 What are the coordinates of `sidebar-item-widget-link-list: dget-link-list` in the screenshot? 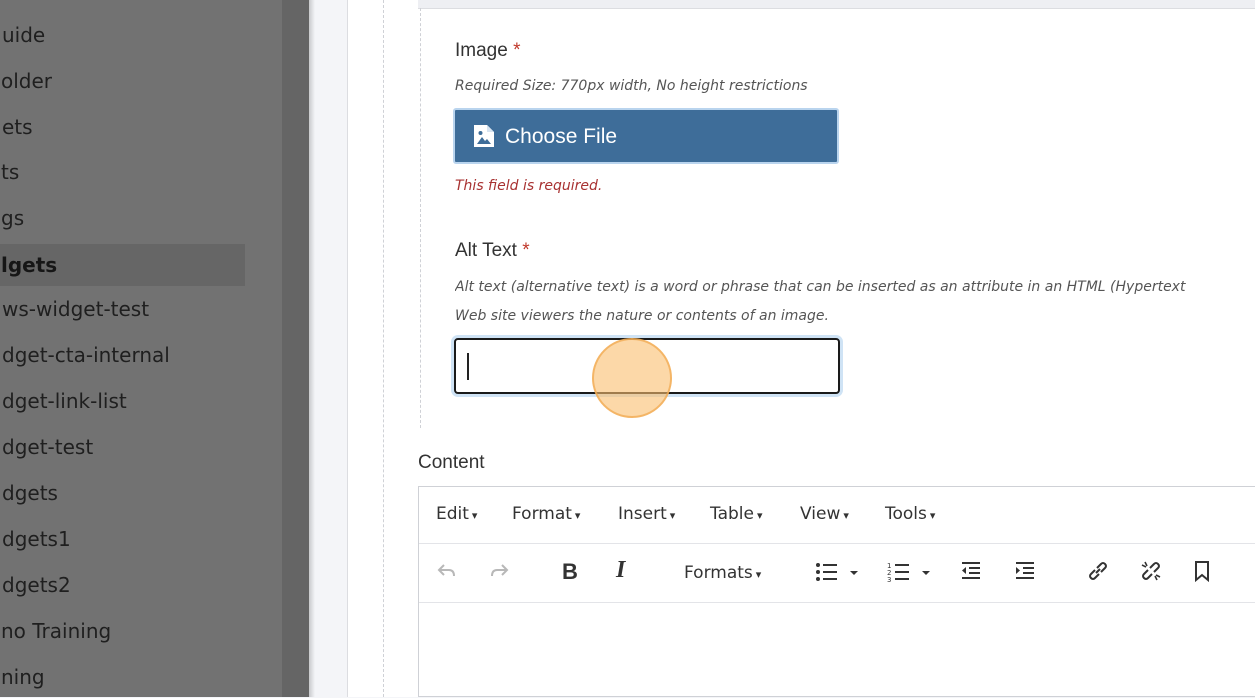 It's located at (122, 401).